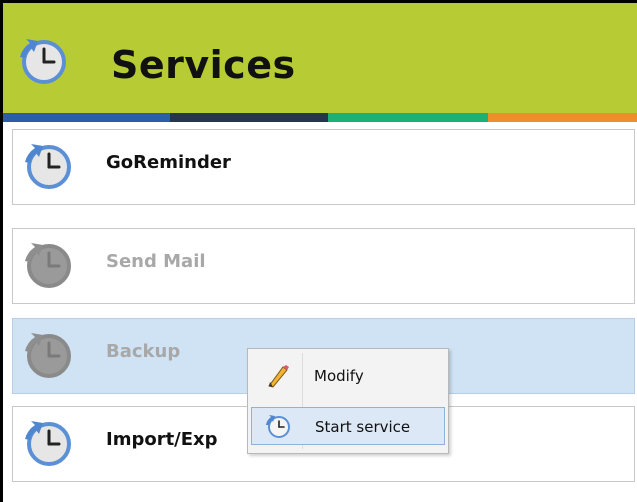 This screenshot has width=637, height=502. Describe the element at coordinates (143, 351) in the screenshot. I see `service-label: Backup` at that location.